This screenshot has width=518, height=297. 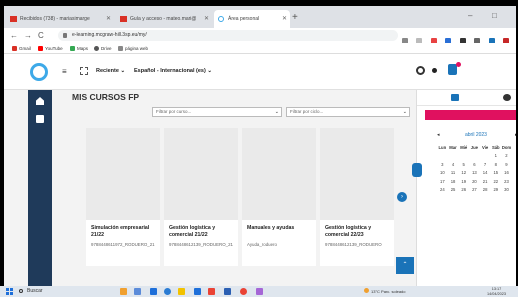 I want to click on edge-icon, so click(x=167, y=291).